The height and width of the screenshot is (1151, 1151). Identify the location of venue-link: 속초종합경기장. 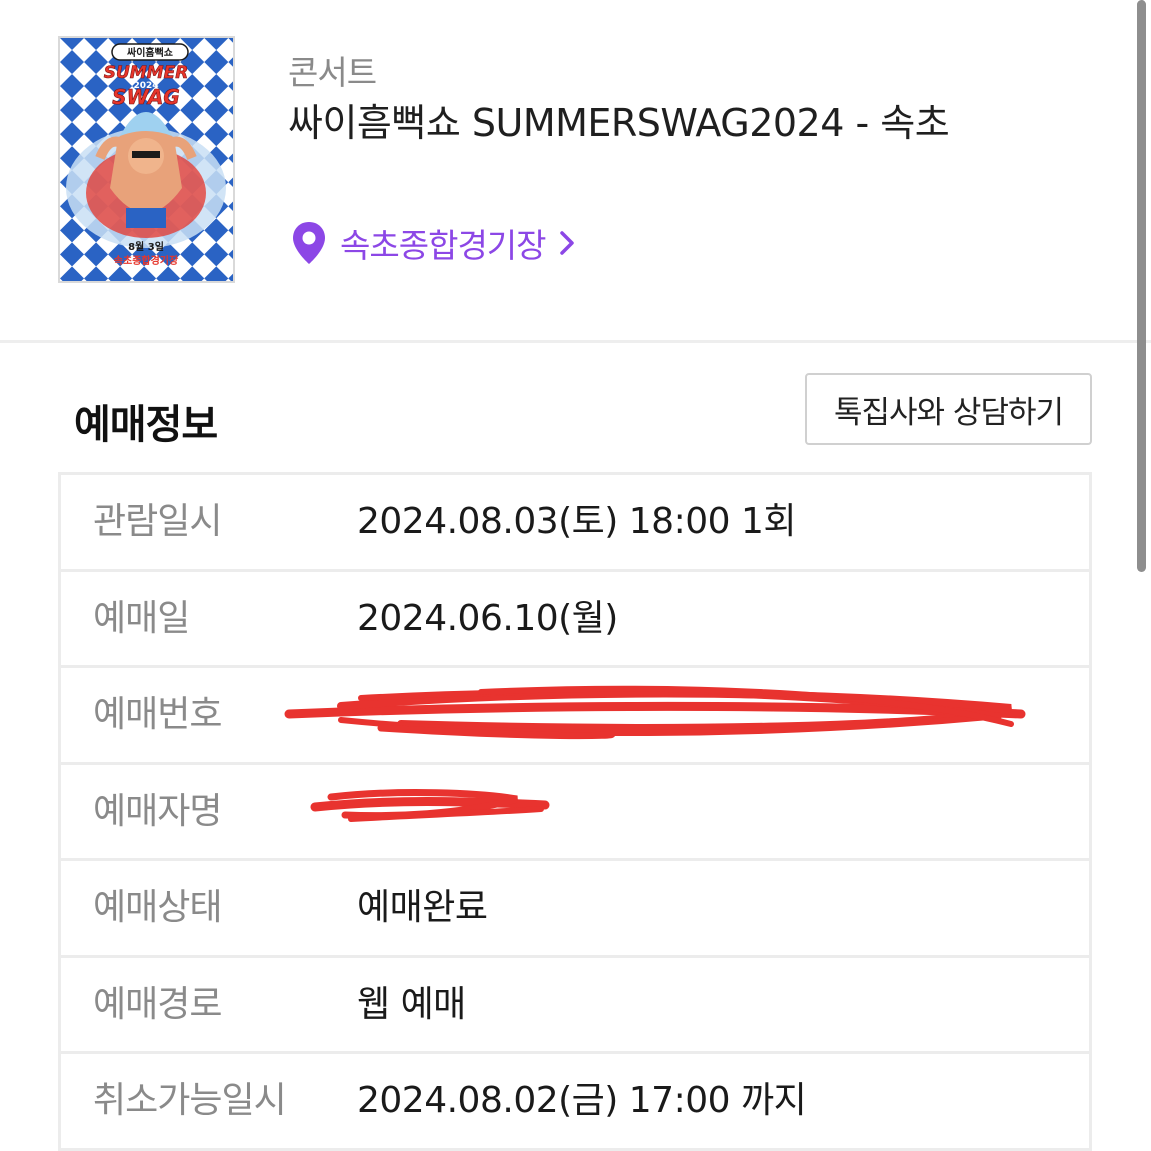
(434, 243).